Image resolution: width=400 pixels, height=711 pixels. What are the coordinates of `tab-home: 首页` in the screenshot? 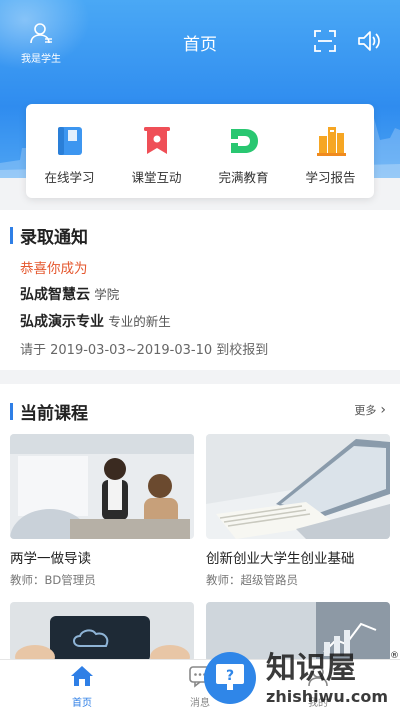 It's located at (82, 686).